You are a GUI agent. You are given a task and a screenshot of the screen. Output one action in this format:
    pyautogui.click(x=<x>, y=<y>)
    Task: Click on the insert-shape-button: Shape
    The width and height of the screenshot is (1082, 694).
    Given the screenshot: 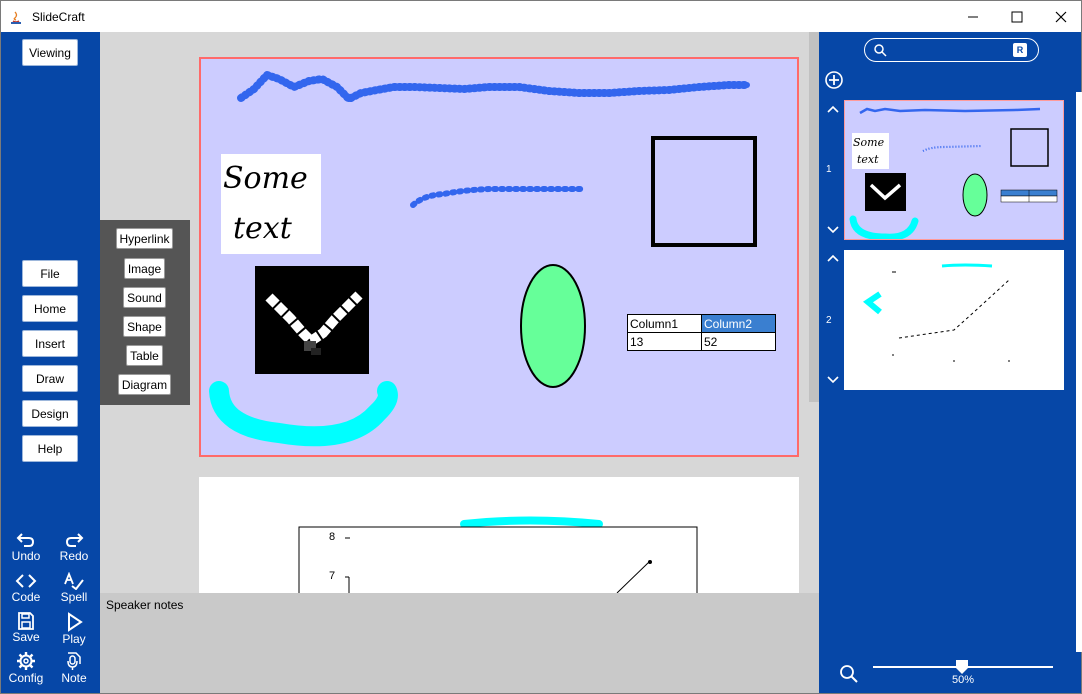 What is the action you would take?
    pyautogui.click(x=144, y=326)
    